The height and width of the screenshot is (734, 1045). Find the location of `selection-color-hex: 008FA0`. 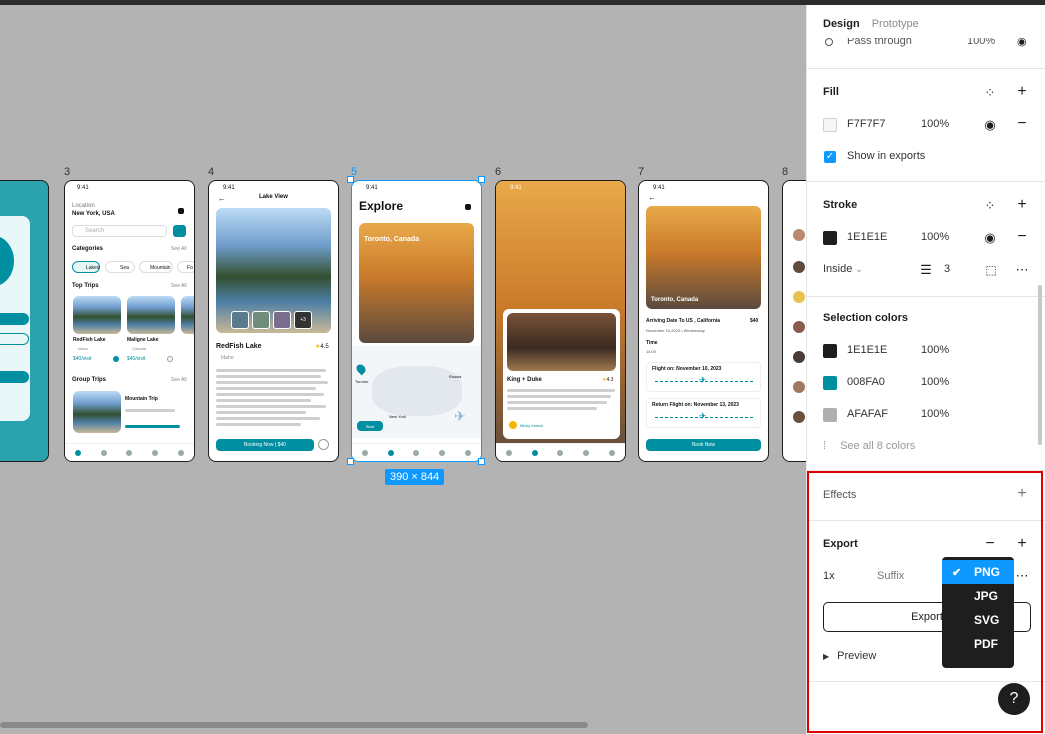

selection-color-hex: 008FA0 is located at coordinates (866, 382).